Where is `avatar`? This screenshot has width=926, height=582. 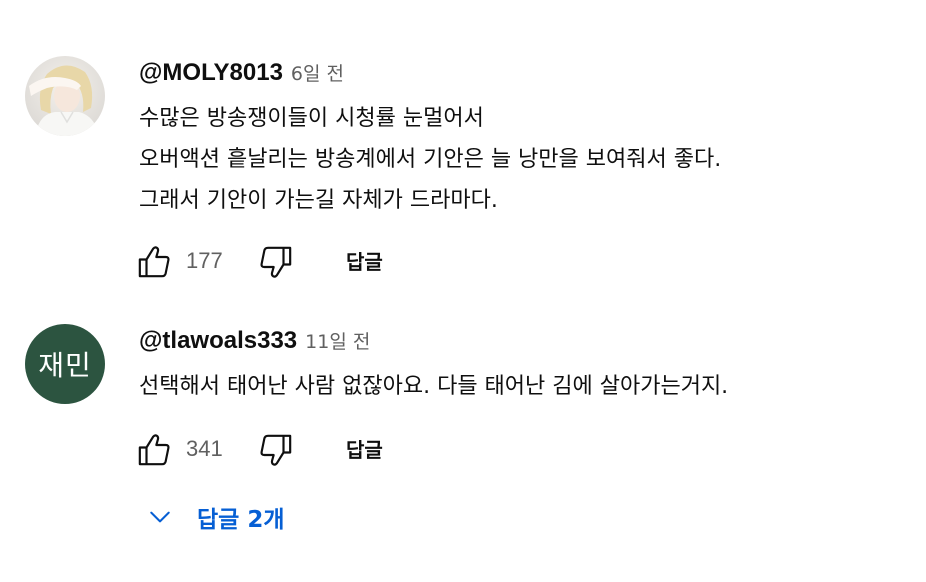 avatar is located at coordinates (65, 96).